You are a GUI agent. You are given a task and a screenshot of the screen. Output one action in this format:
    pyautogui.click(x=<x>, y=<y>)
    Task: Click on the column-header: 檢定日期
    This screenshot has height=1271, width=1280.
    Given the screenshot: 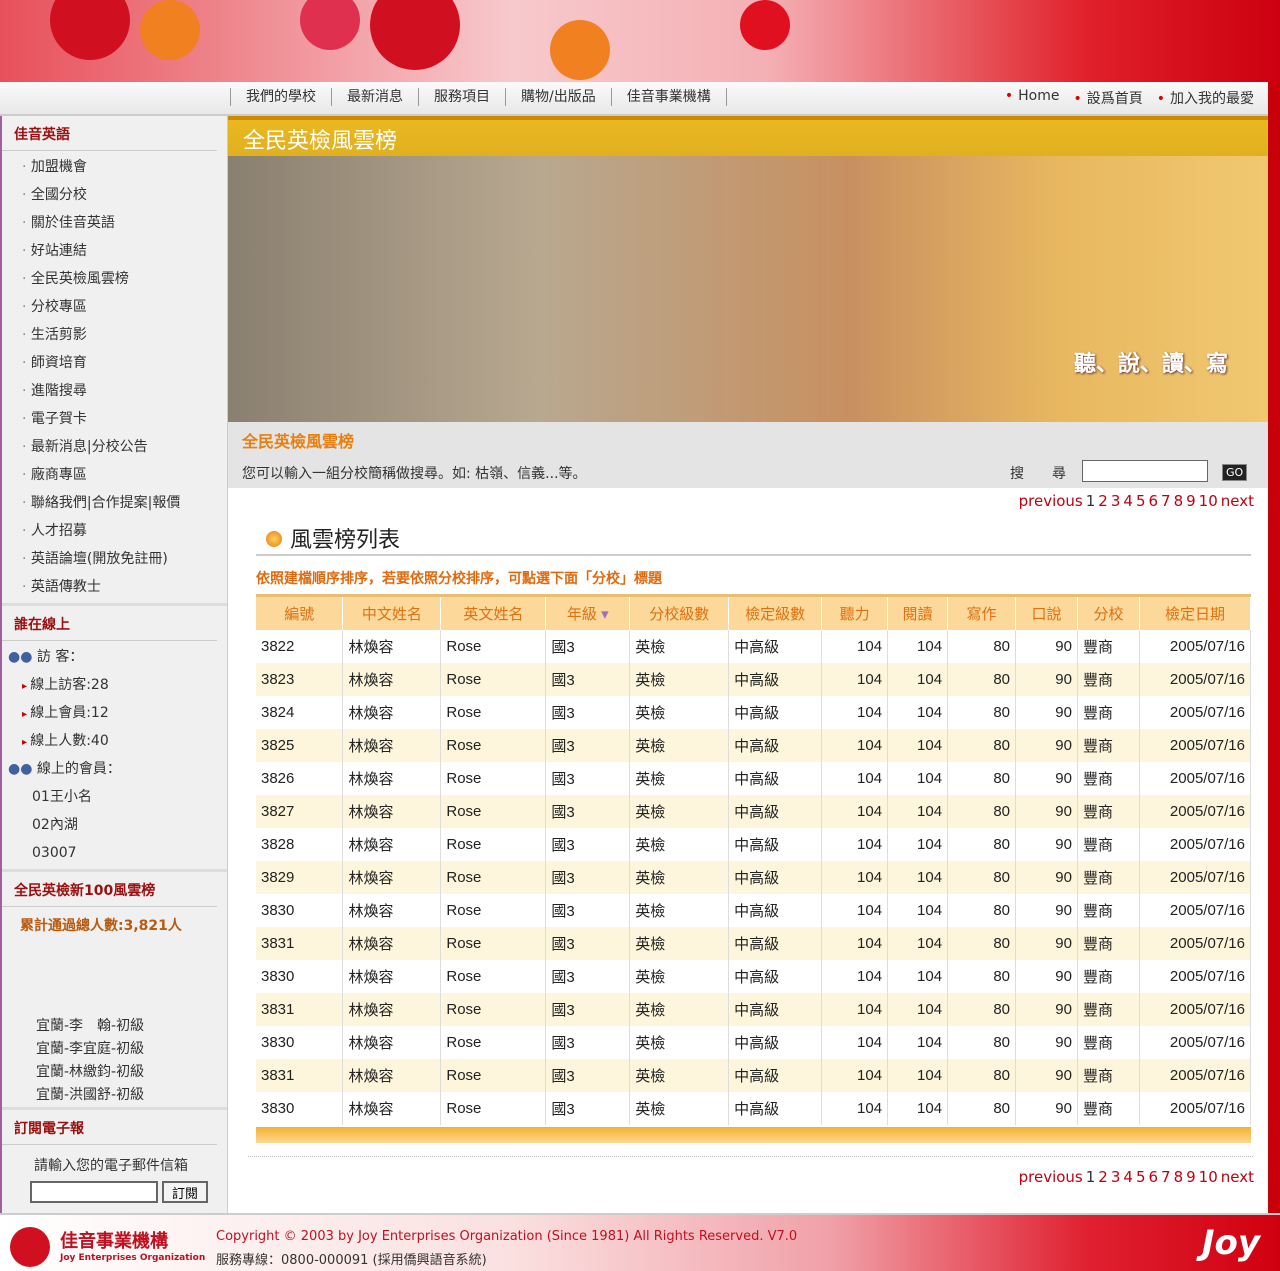 What is the action you would take?
    pyautogui.click(x=1195, y=612)
    